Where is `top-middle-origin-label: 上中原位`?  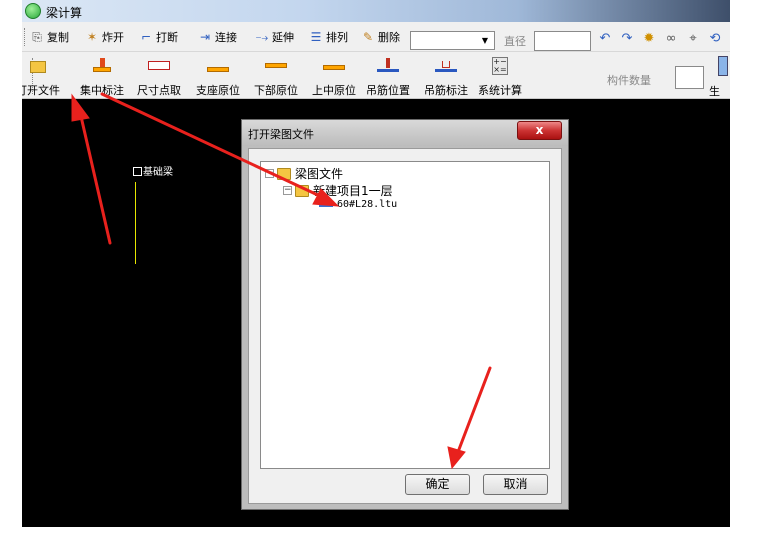 top-middle-origin-label: 上中原位 is located at coordinates (334, 90).